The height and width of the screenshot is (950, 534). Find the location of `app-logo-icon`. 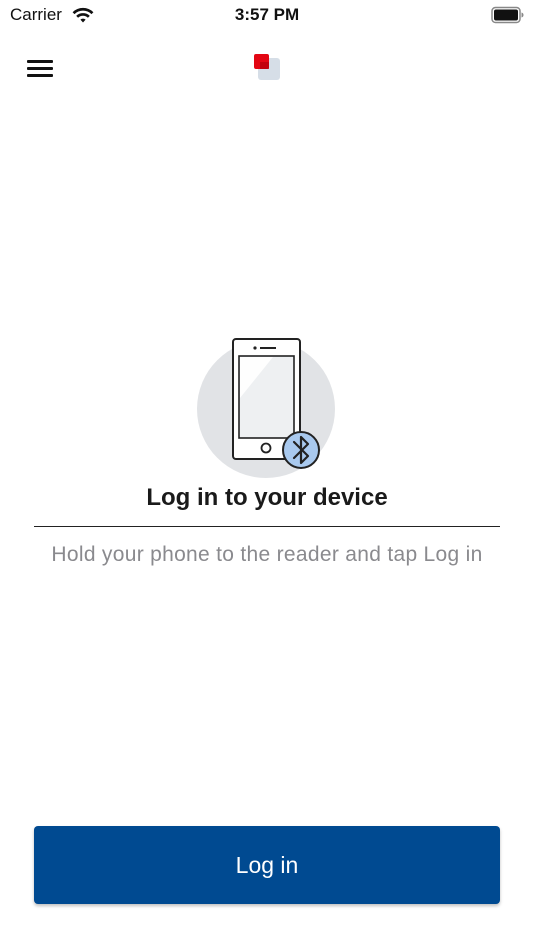

app-logo-icon is located at coordinates (267, 67).